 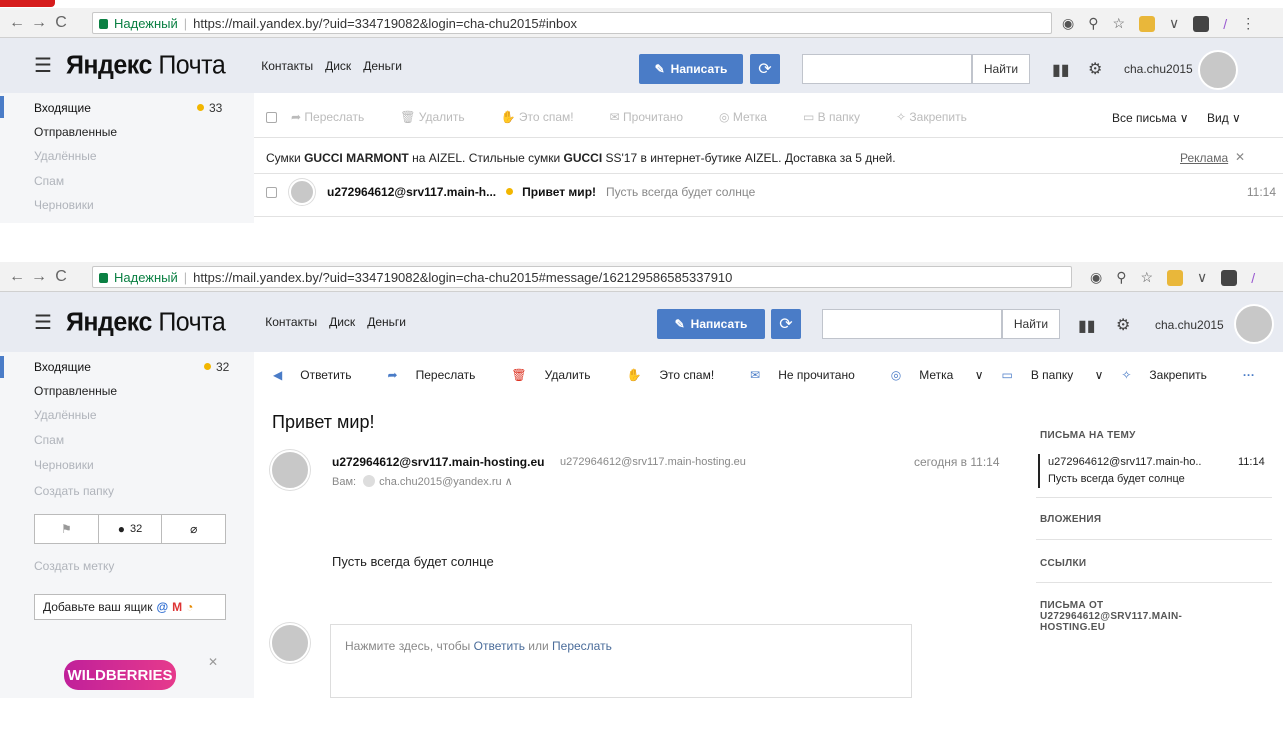 I want to click on recipients: Вам: cha.chu2015@yandex.ru ∧, so click(x=422, y=481).